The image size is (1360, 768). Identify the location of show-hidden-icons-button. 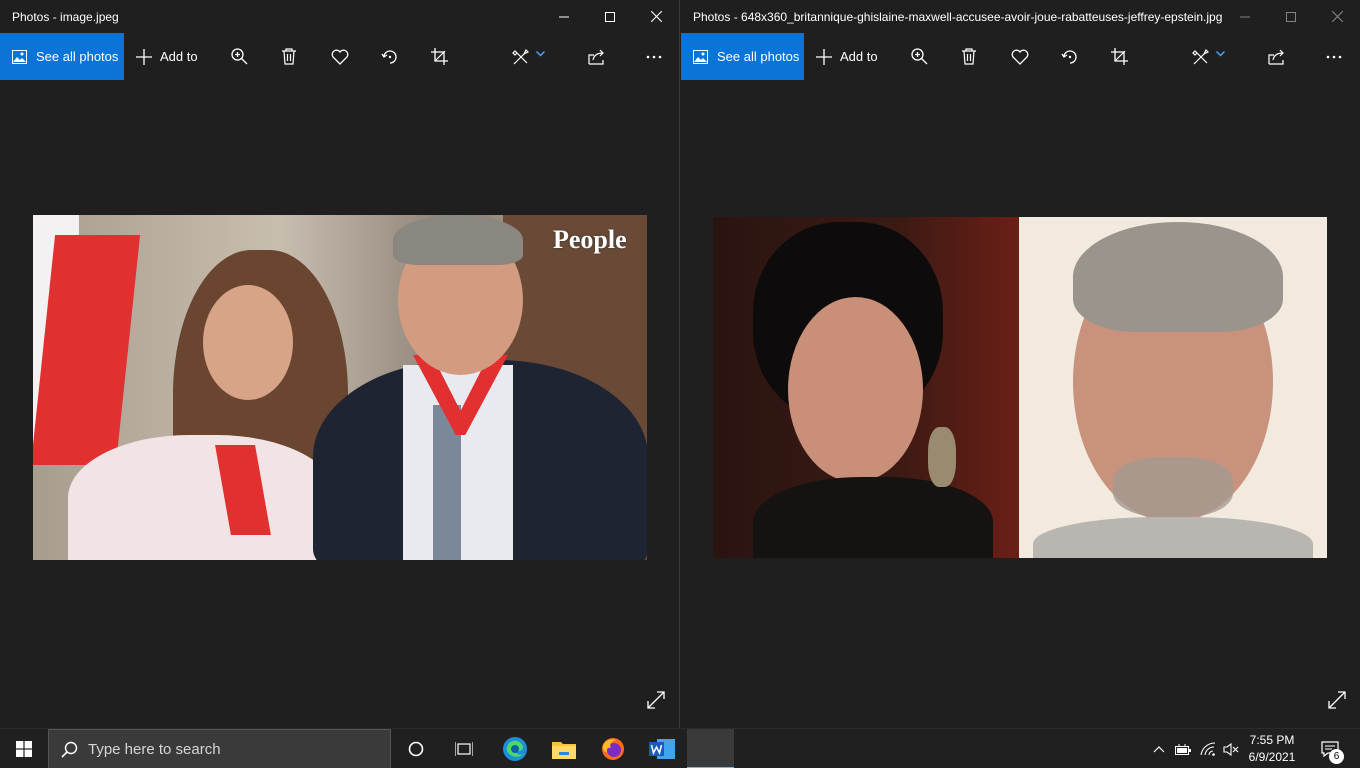
(1159, 748).